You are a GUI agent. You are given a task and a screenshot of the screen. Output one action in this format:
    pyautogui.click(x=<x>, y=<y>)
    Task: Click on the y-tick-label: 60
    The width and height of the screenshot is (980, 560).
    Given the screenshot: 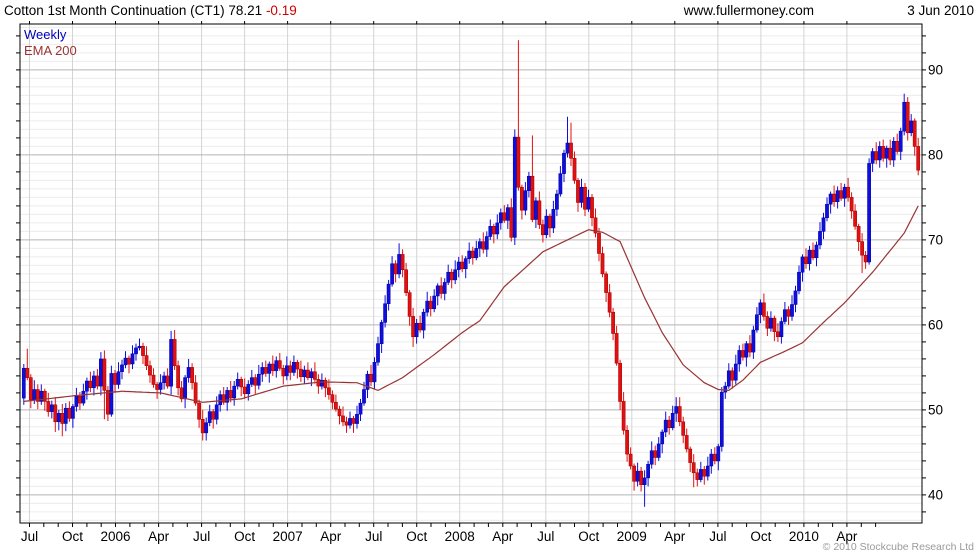 What is the action you would take?
    pyautogui.click(x=935, y=324)
    